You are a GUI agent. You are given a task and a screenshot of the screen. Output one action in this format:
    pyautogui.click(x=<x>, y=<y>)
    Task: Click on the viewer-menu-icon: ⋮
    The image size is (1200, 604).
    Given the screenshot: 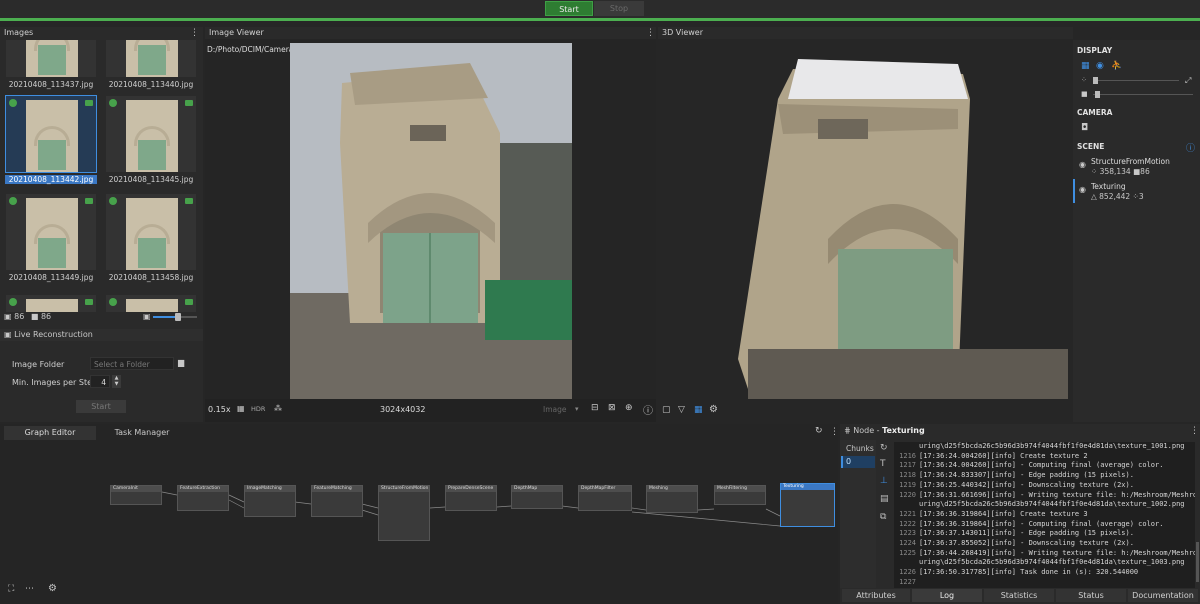 What is the action you would take?
    pyautogui.click(x=650, y=33)
    